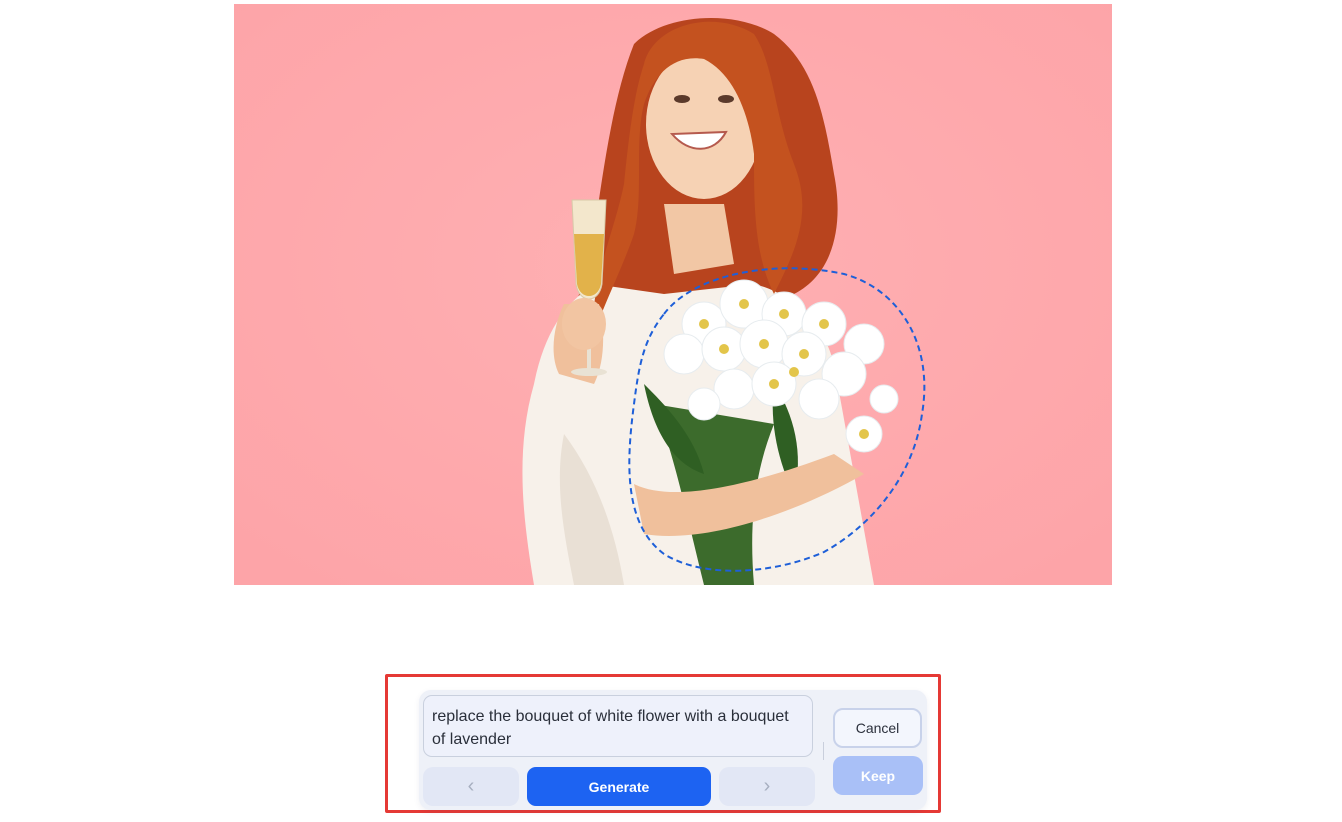 This screenshot has height=822, width=1342. I want to click on keep-label: Keep, so click(878, 775).